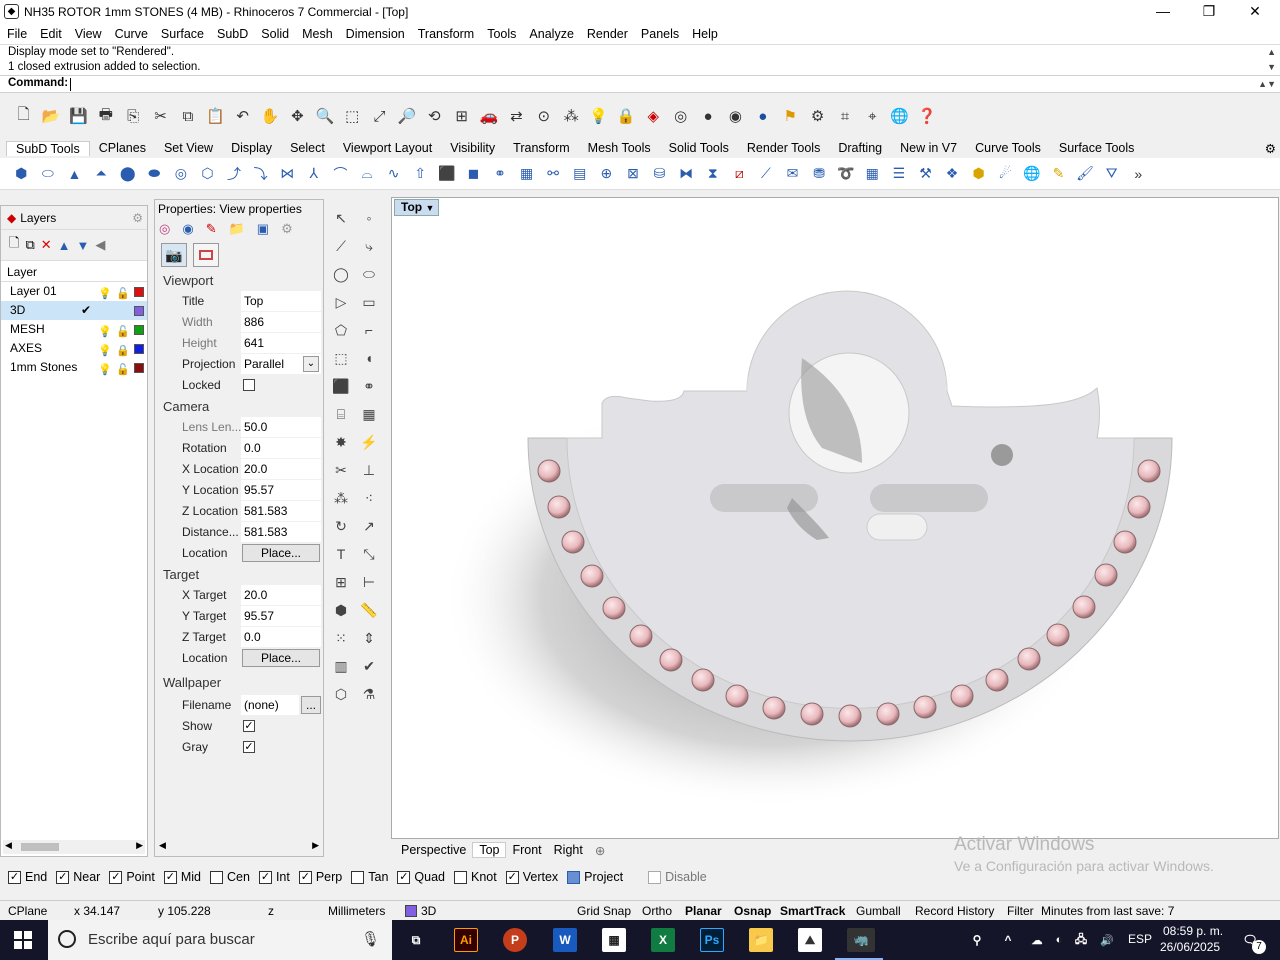  Describe the element at coordinates (1267, 84) in the screenshot. I see `command-dropdown-icon: ▲▼` at that location.